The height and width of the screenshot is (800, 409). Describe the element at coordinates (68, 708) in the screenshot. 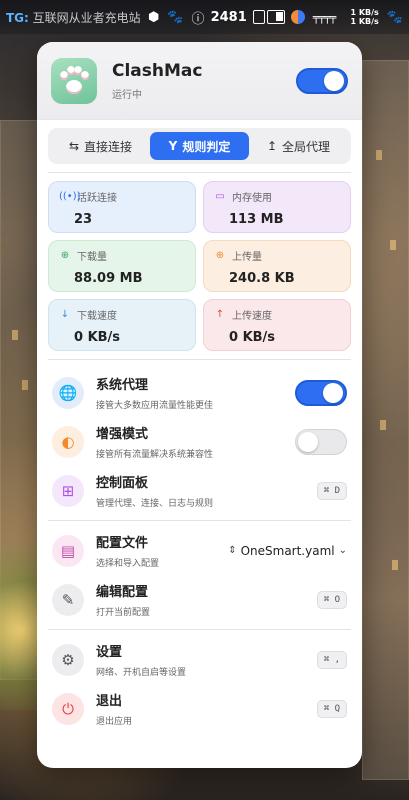

I see `power-icon: ⏻` at that location.